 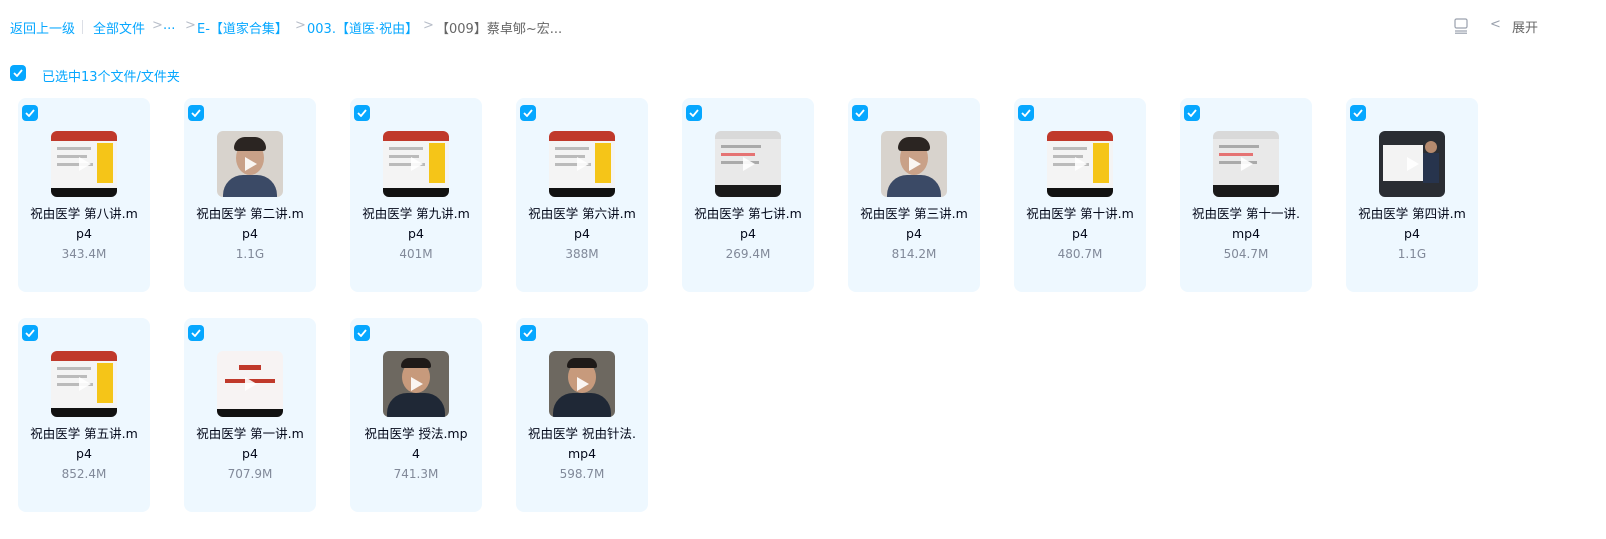 What do you see at coordinates (18, 73) in the screenshot?
I see `select-all-checkbox` at bounding box center [18, 73].